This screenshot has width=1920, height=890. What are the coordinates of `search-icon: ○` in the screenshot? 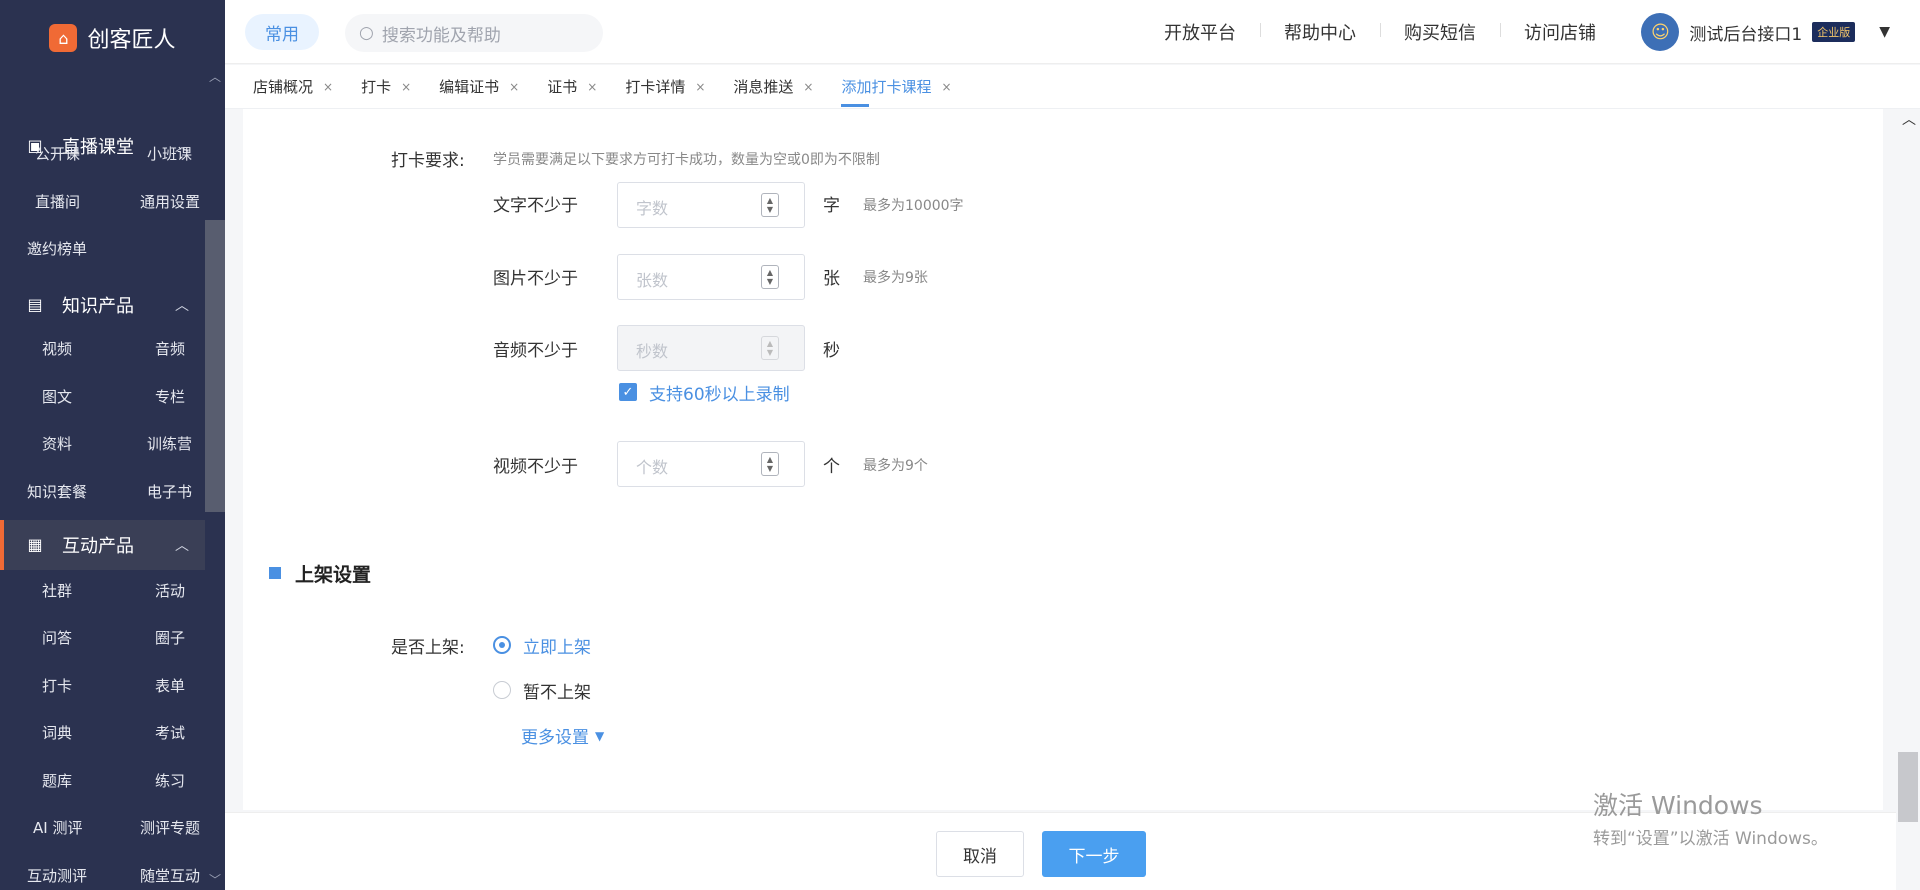 It's located at (366, 33).